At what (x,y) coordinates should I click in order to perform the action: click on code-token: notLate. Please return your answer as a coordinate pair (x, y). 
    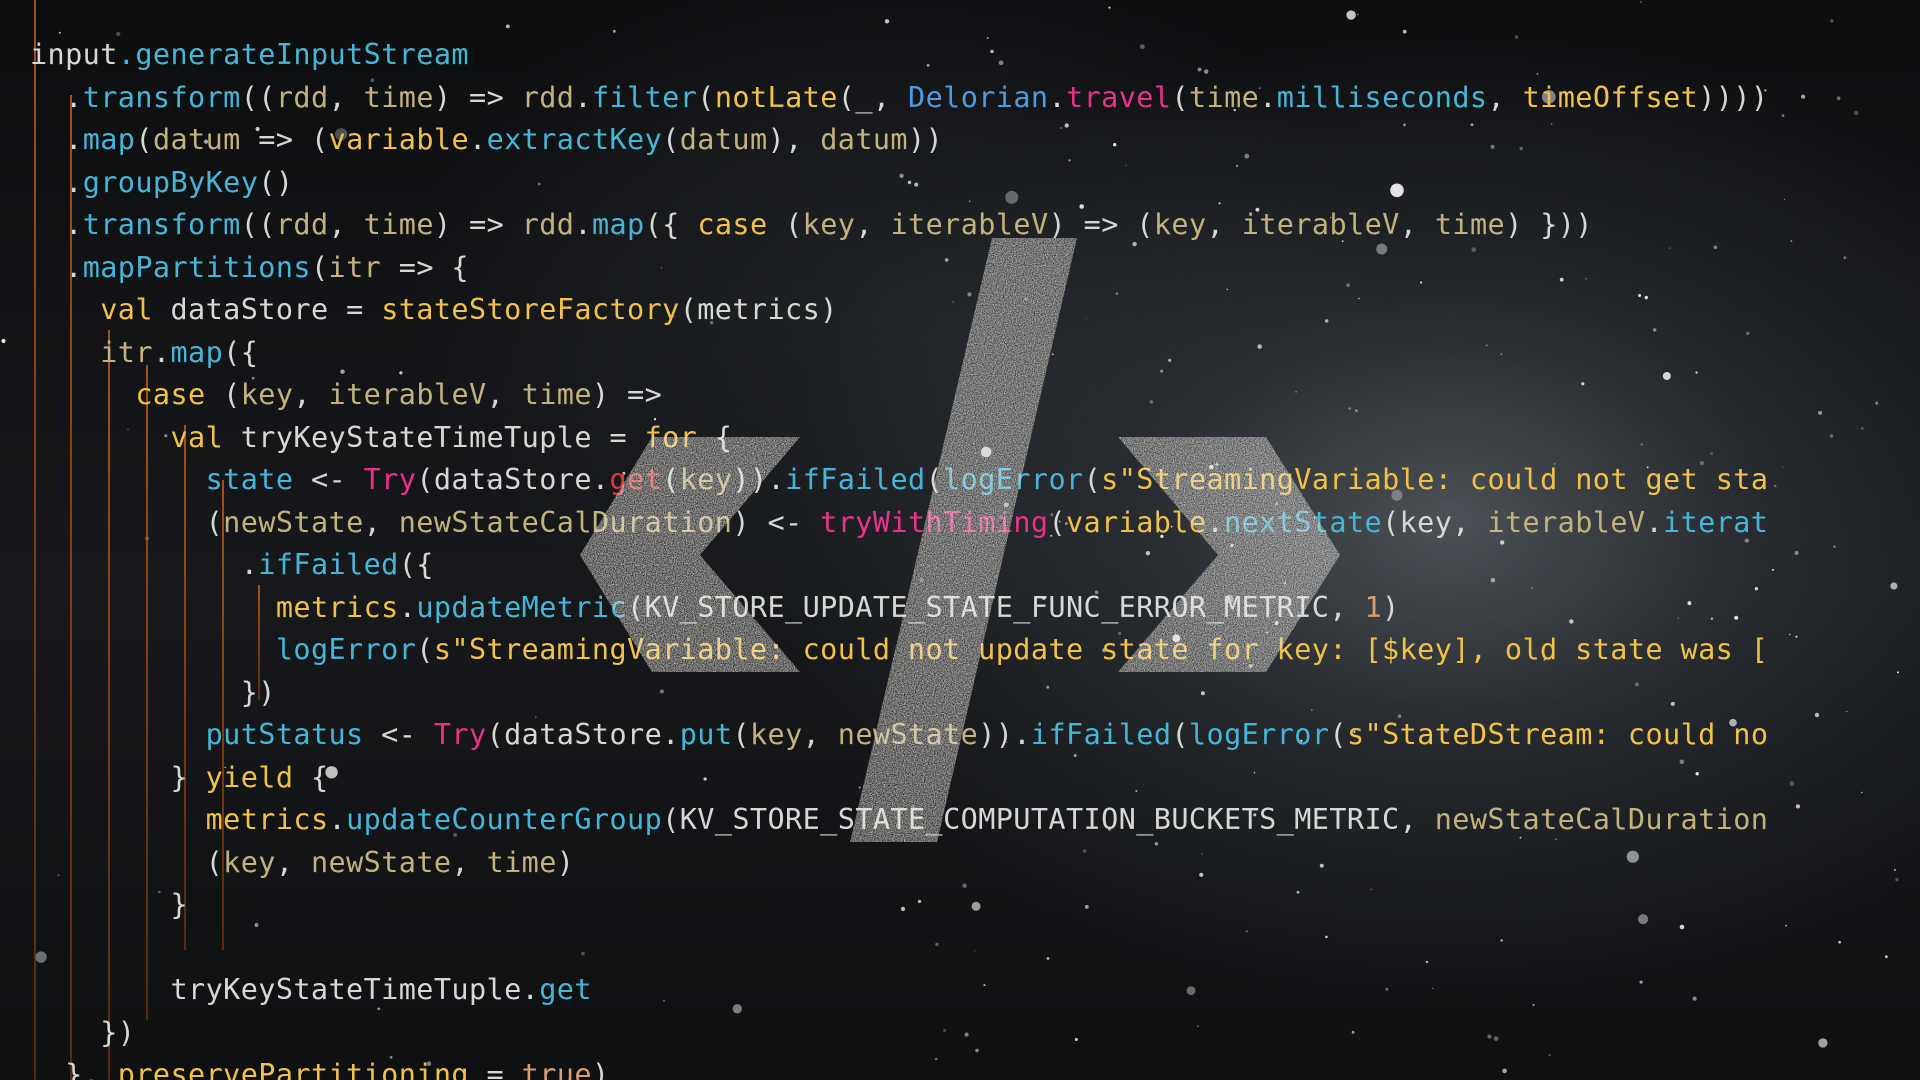
    Looking at the image, I should click on (776, 97).